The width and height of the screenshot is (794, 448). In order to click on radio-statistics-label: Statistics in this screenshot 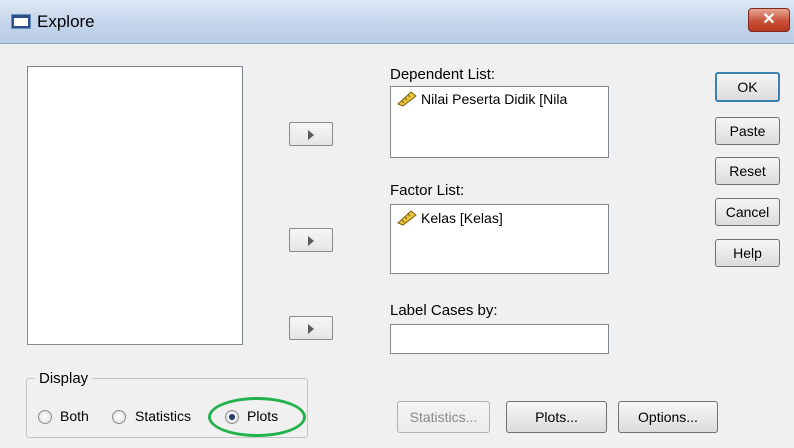, I will do `click(163, 416)`.